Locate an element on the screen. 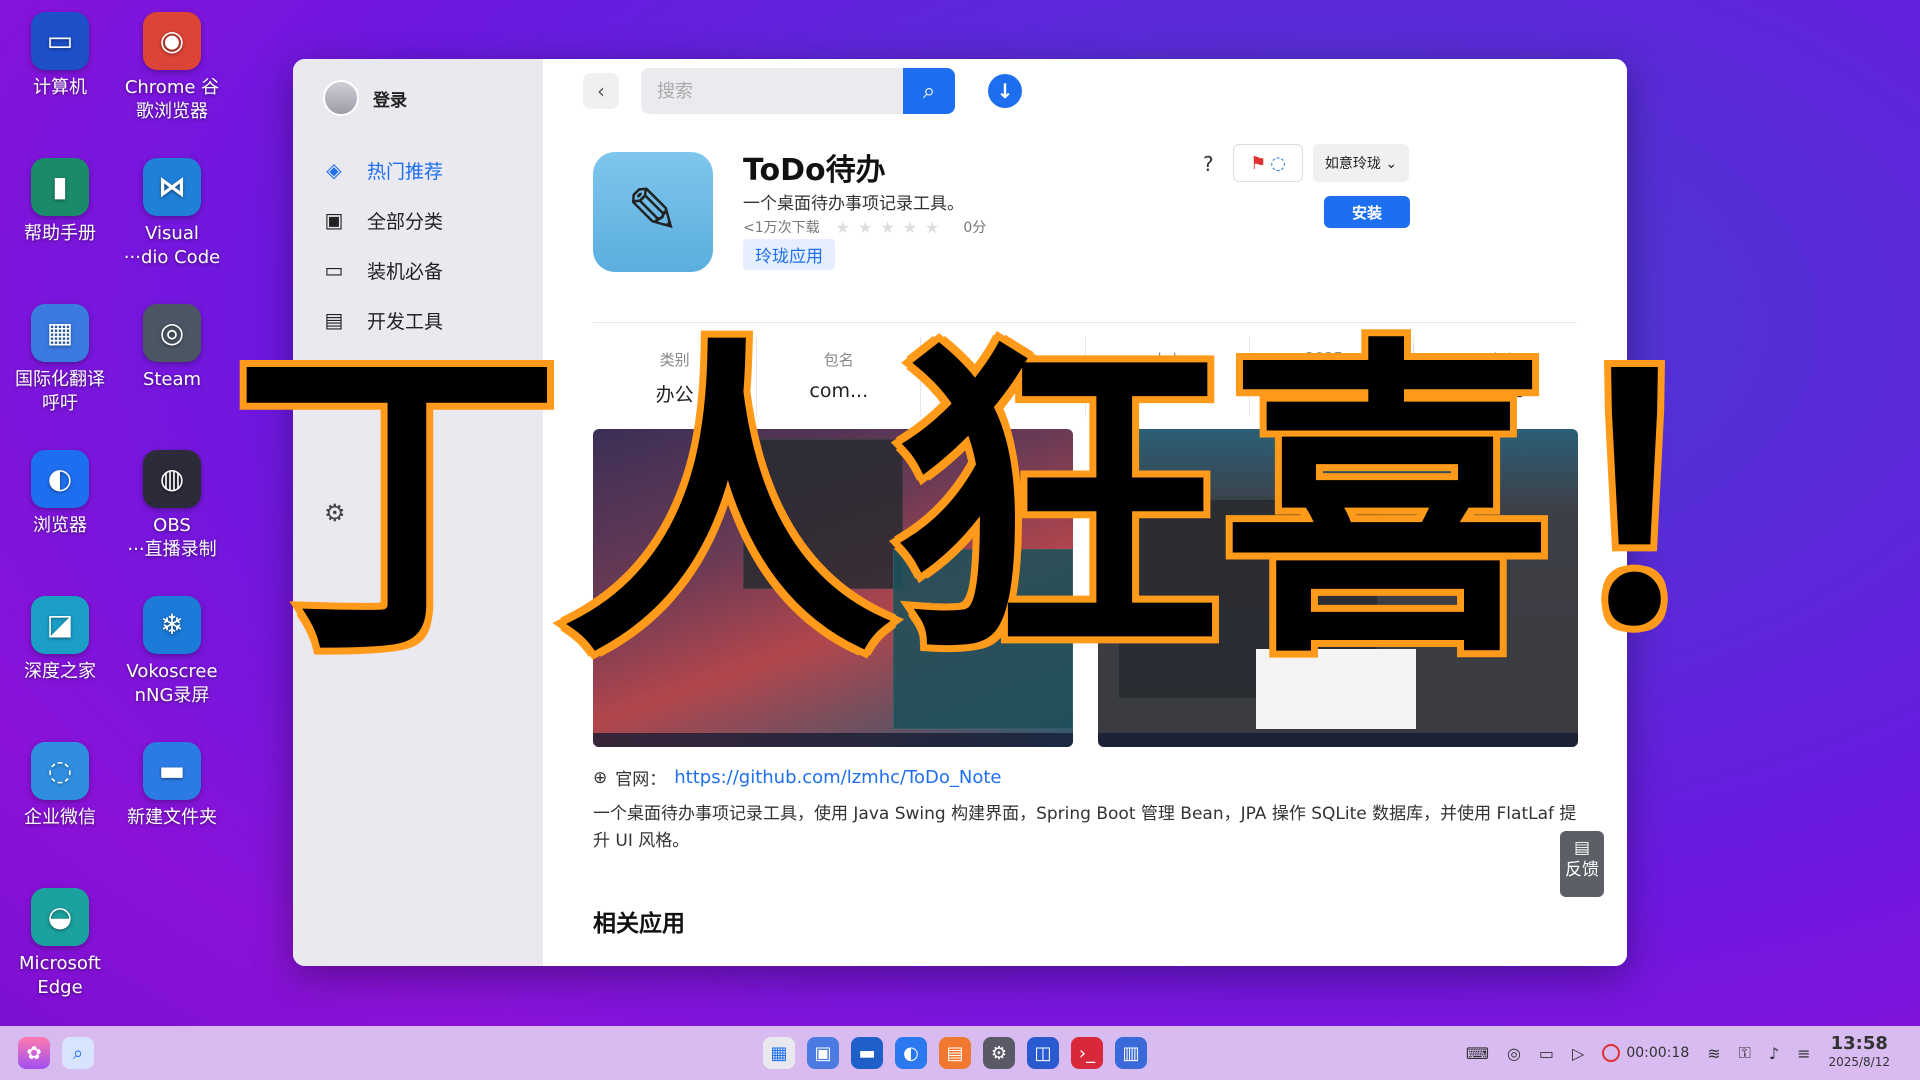  website-label: 官网： is located at coordinates (641, 780).